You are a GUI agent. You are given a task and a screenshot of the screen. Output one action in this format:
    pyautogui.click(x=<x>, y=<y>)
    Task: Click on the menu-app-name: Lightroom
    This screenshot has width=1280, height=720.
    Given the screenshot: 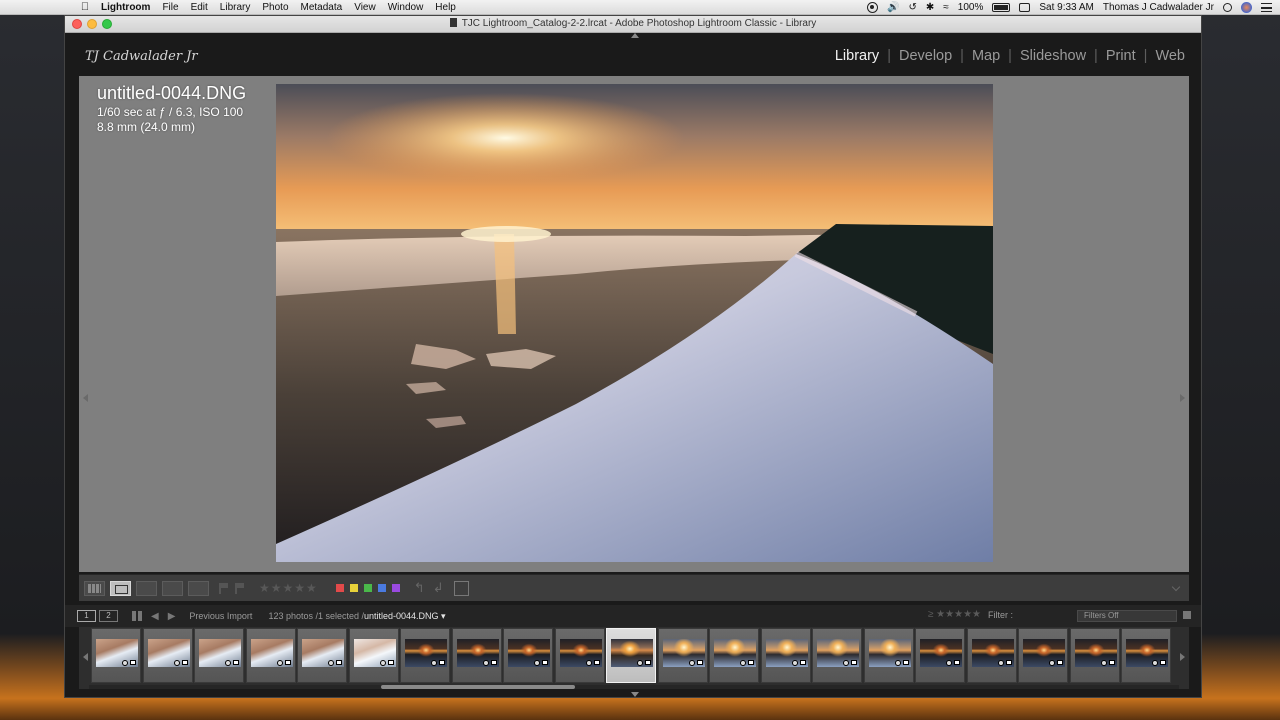 What is the action you would take?
    pyautogui.click(x=125, y=7)
    